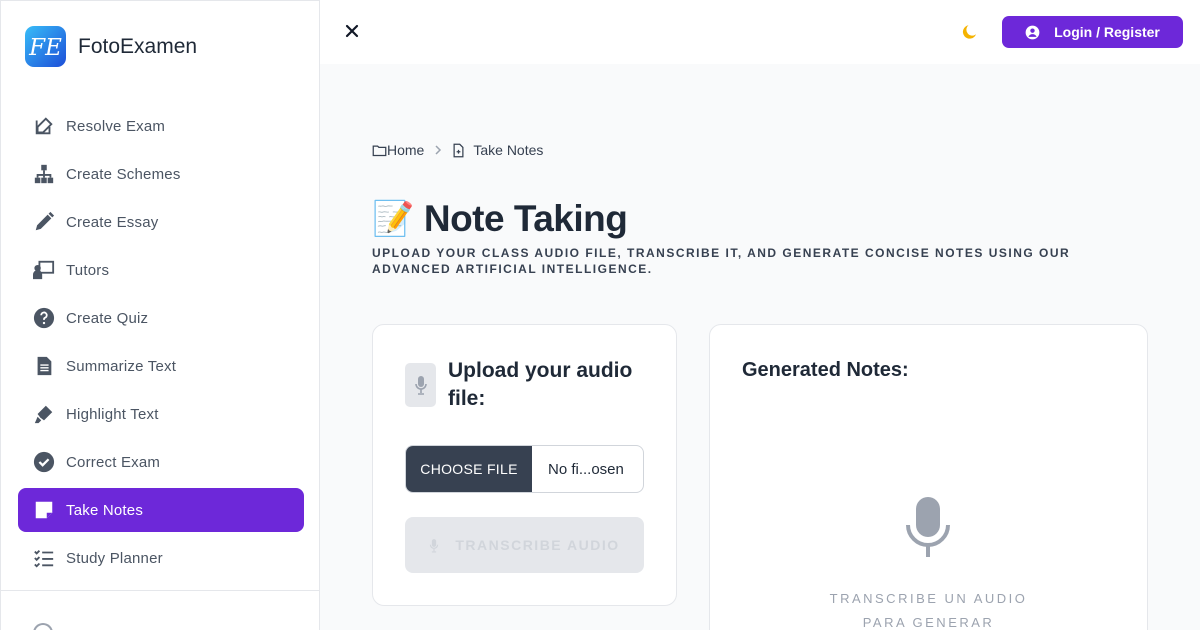 The height and width of the screenshot is (630, 1200). I want to click on notes-empty-line2: para generar, so click(928, 622).